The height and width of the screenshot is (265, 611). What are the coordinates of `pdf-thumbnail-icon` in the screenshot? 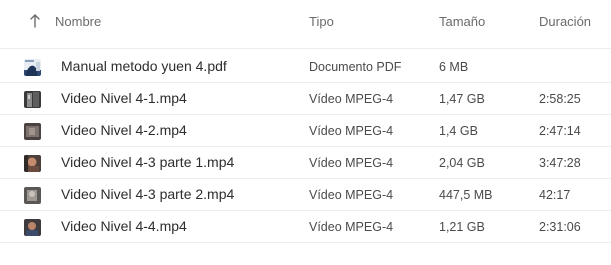 It's located at (32, 67).